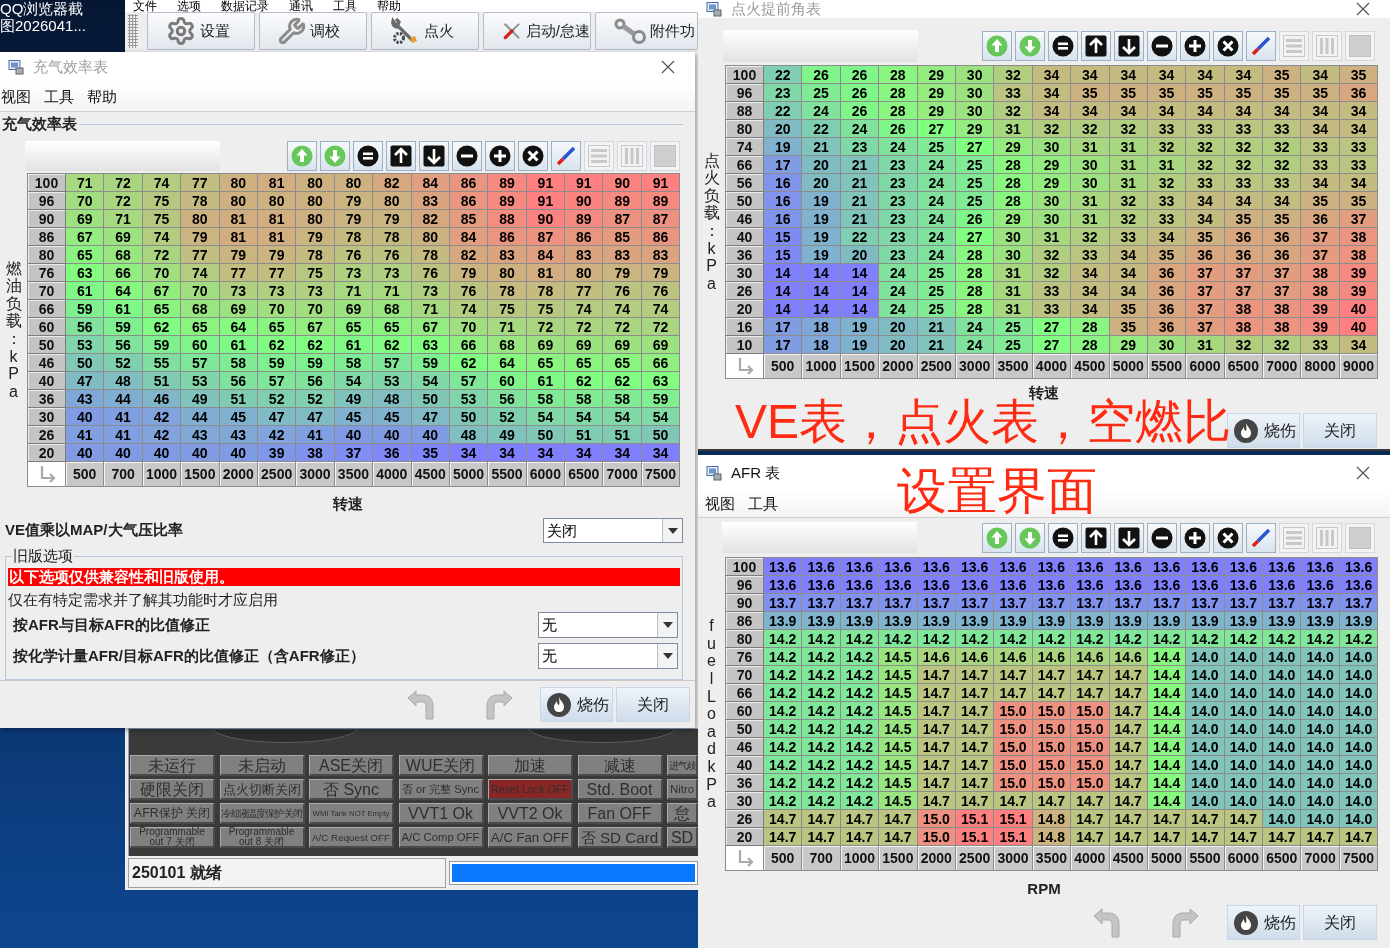  What do you see at coordinates (622, 255) in the screenshot?
I see `table-cell: 83` at bounding box center [622, 255].